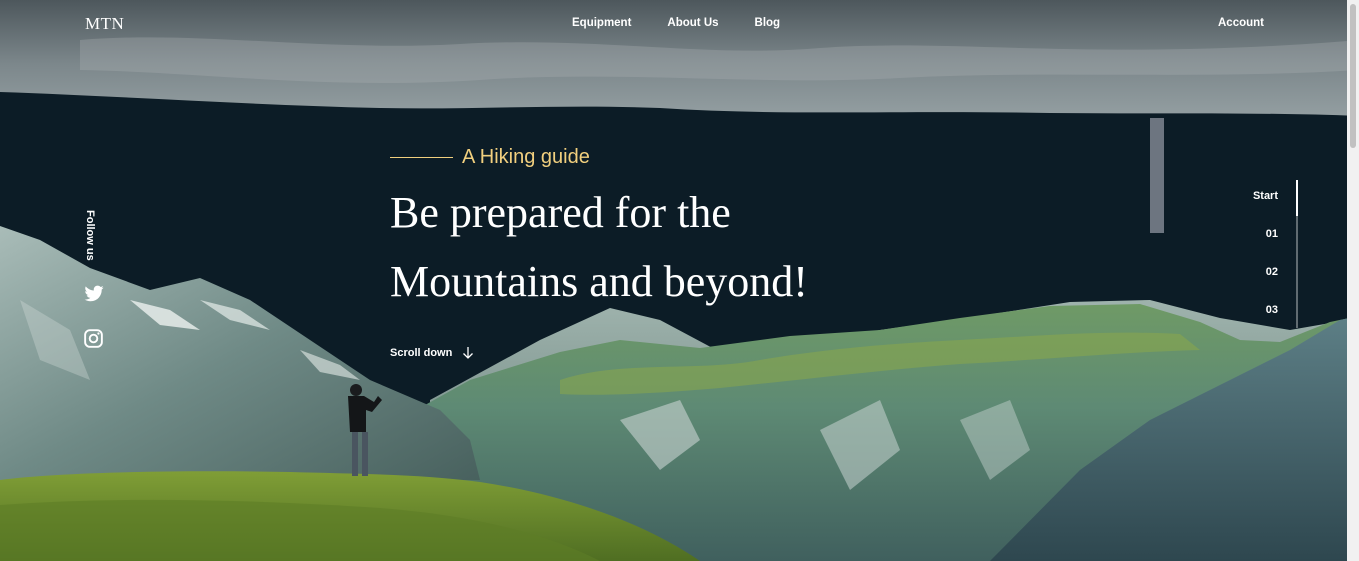 The height and width of the screenshot is (561, 1359). I want to click on section-item-start: Start, so click(1265, 196).